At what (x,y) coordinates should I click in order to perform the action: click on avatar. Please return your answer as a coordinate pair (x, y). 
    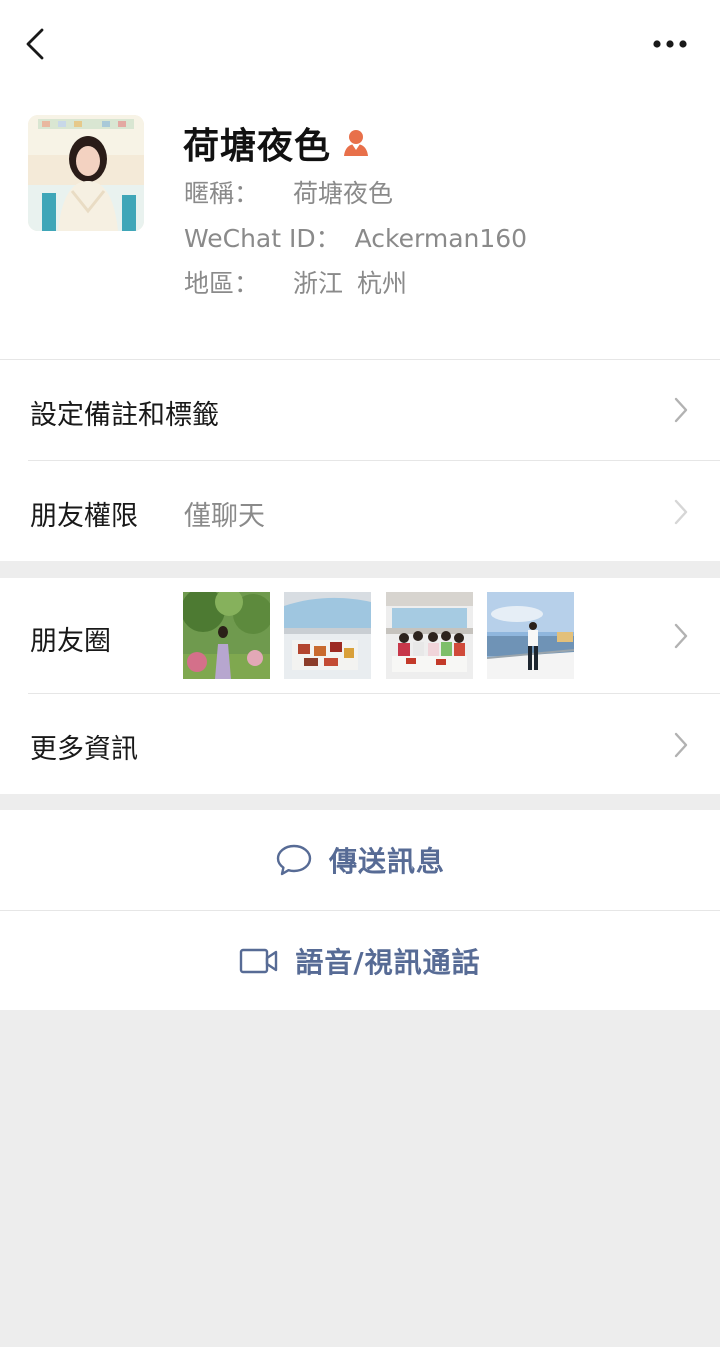
    Looking at the image, I should click on (86, 173).